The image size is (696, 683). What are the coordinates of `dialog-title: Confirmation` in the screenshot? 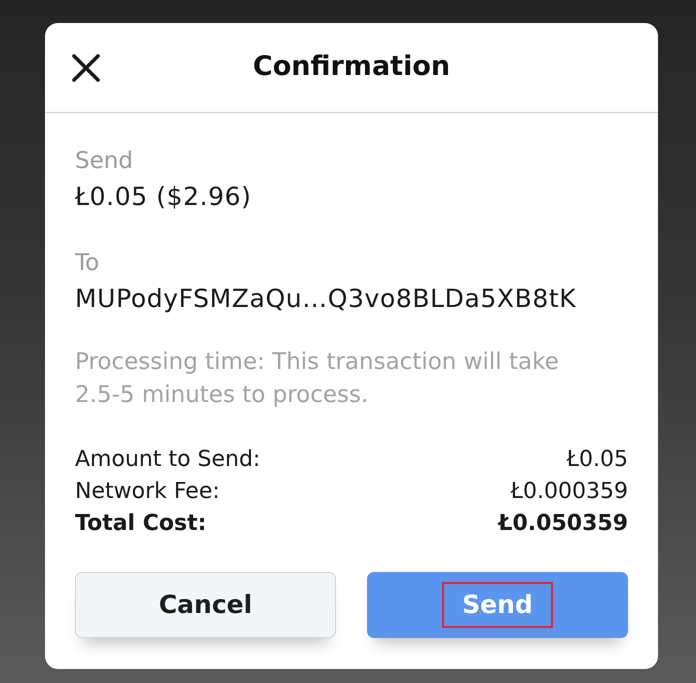 It's located at (351, 67).